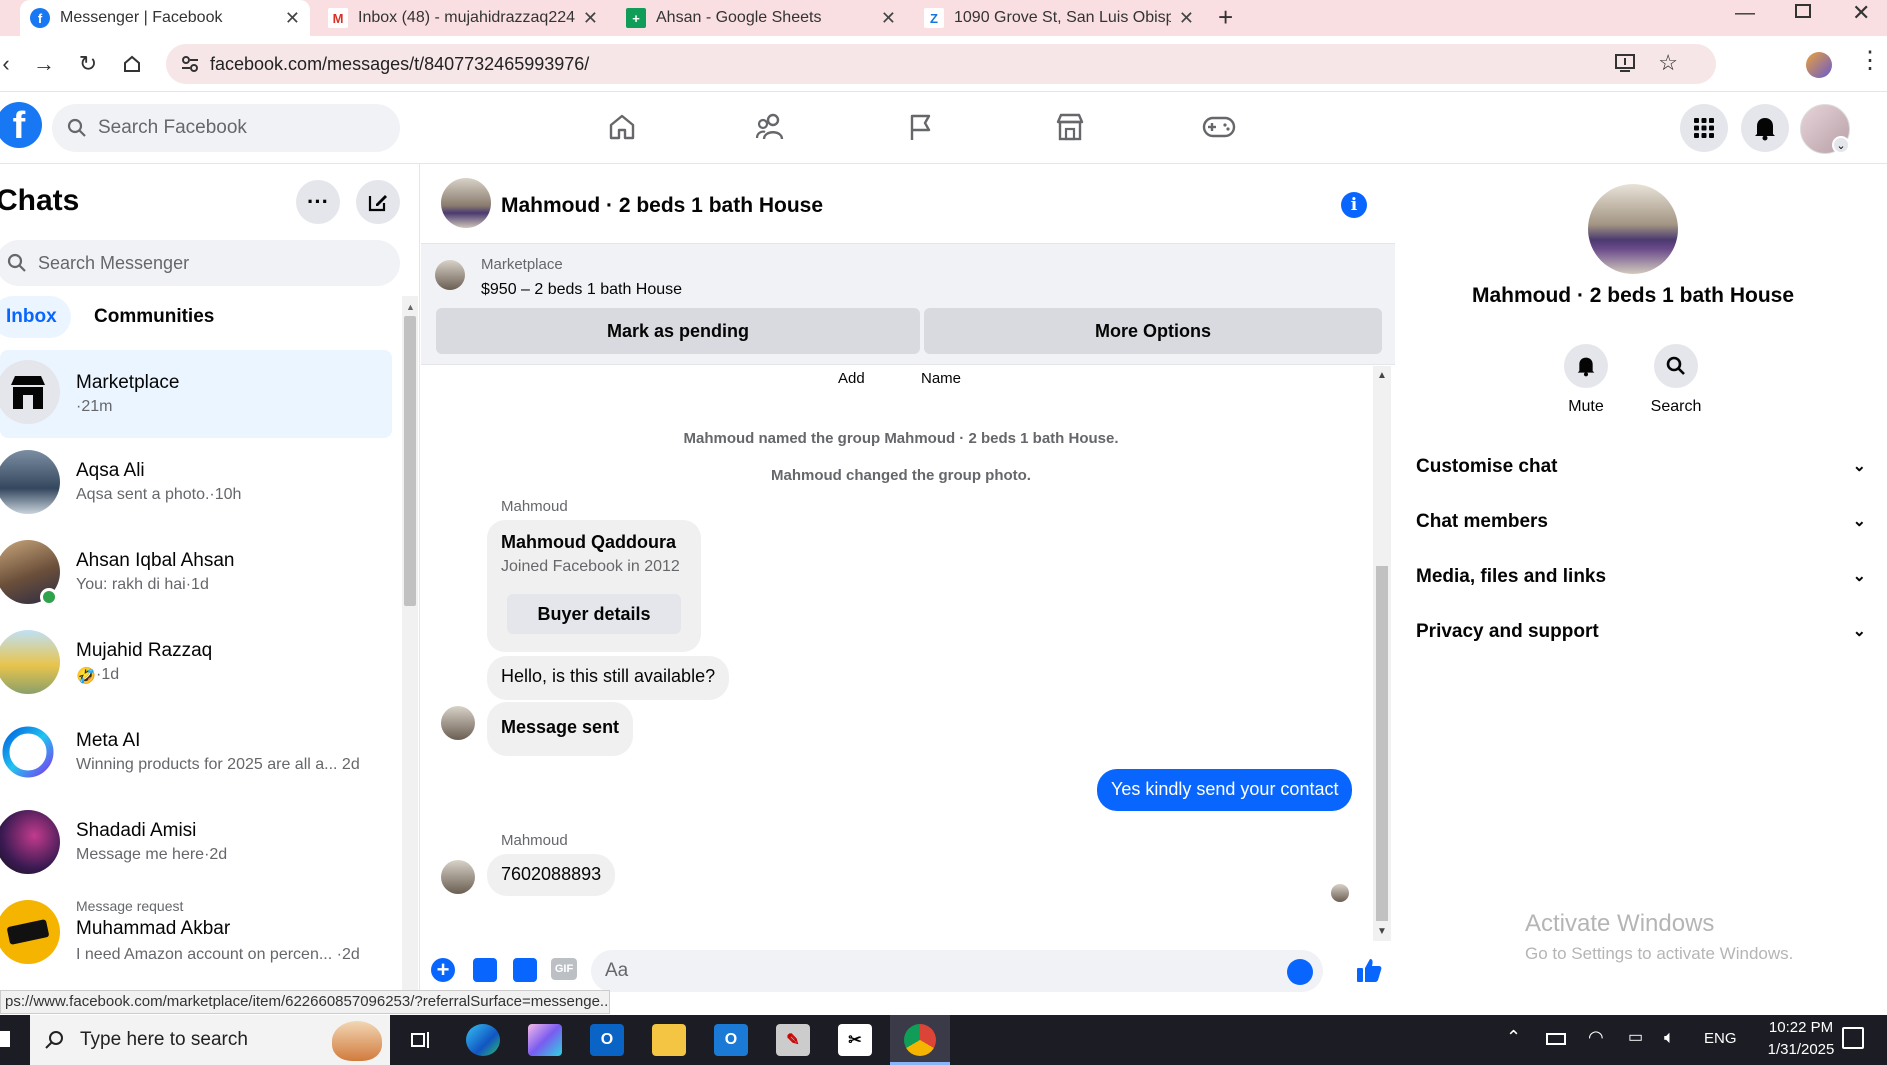 This screenshot has width=1887, height=1065. I want to click on sticker-icon, so click(525, 970).